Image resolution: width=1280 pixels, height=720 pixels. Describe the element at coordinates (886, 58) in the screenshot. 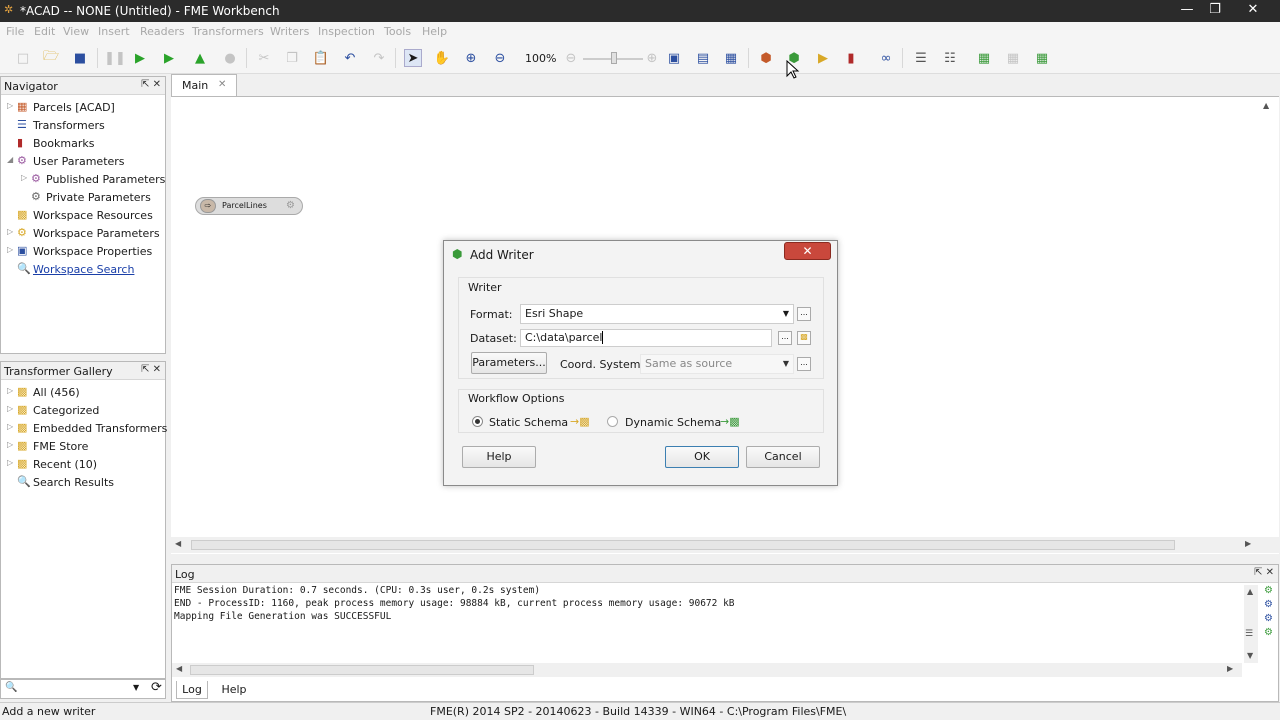

I see `link-icon: ∞` at that location.